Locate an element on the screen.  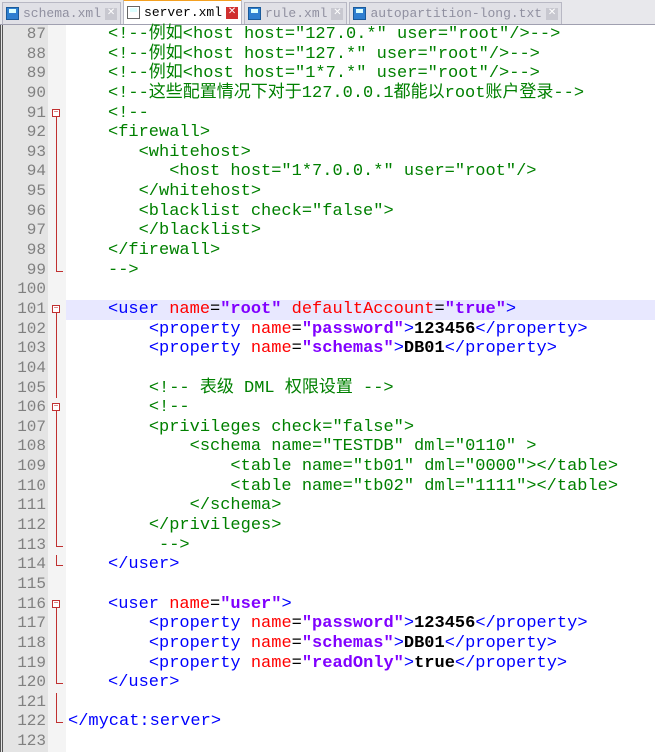
code-token: <schema name="TESTDB" dml="0110" > is located at coordinates (363, 447).